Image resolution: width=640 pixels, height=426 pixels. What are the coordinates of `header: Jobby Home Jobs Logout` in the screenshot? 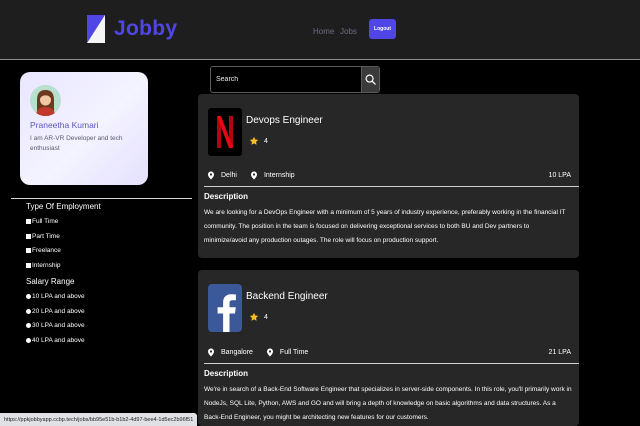 It's located at (320, 30).